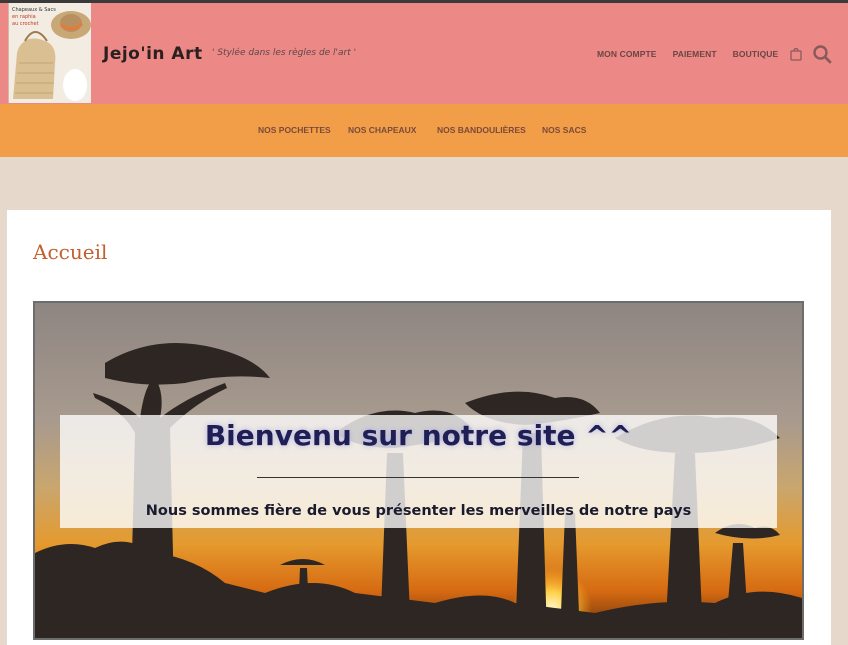  Describe the element at coordinates (284, 53) in the screenshot. I see `site-tagline: ' Stylée dans les règles de l'art '` at that location.